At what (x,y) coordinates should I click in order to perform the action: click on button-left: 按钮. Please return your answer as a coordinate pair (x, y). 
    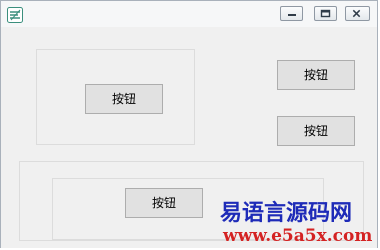
    Looking at the image, I should click on (124, 99).